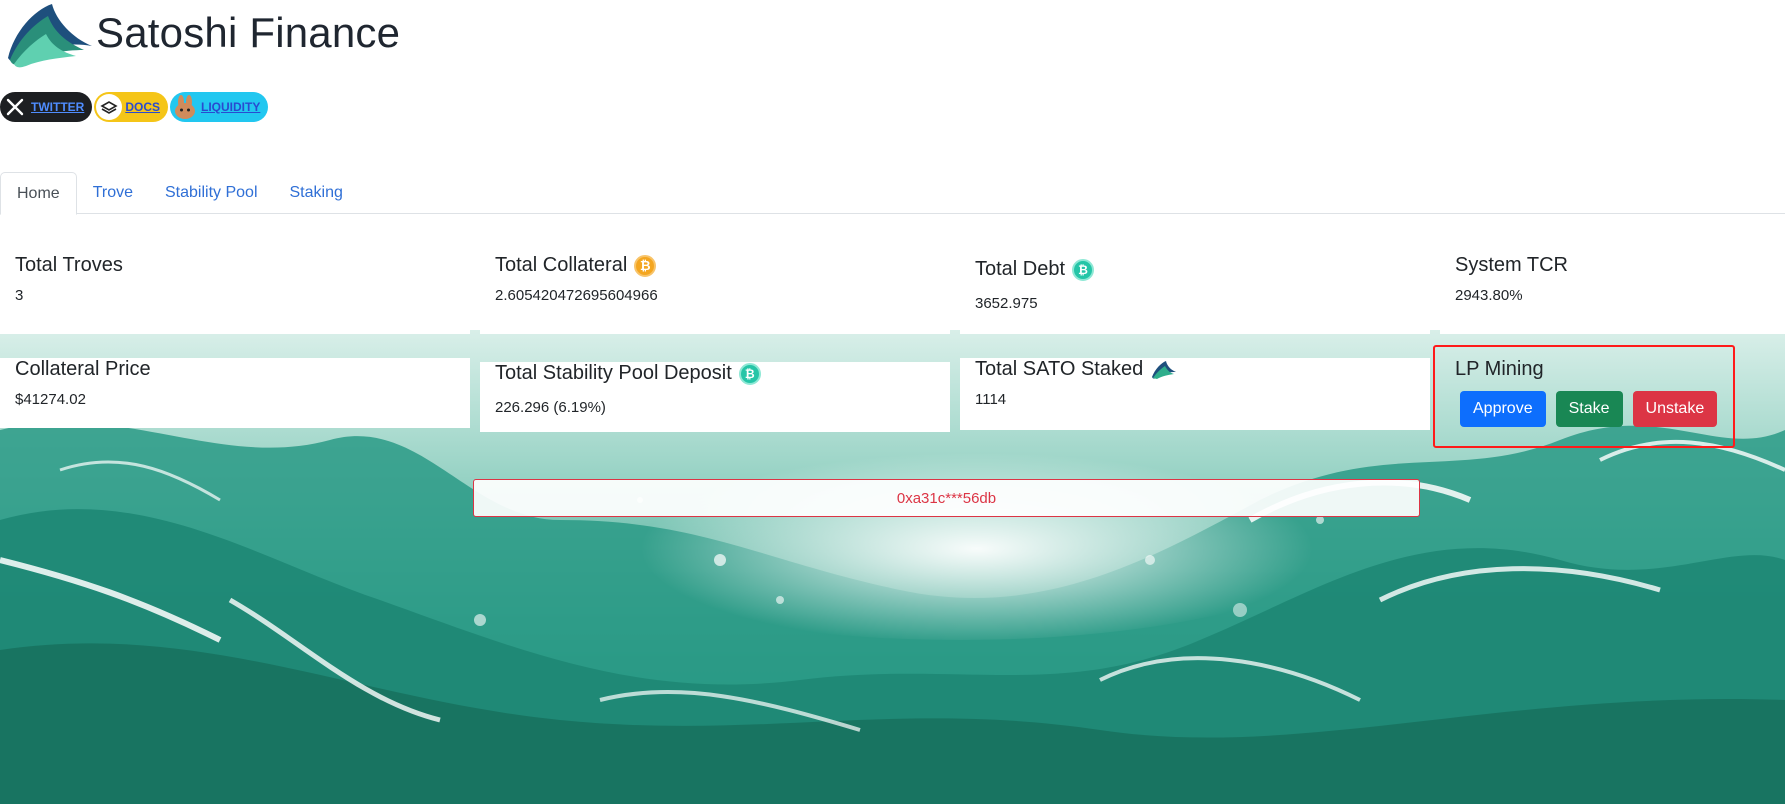  Describe the element at coordinates (550, 407) in the screenshot. I see `stat-value: 226.296 (6.19%)` at that location.